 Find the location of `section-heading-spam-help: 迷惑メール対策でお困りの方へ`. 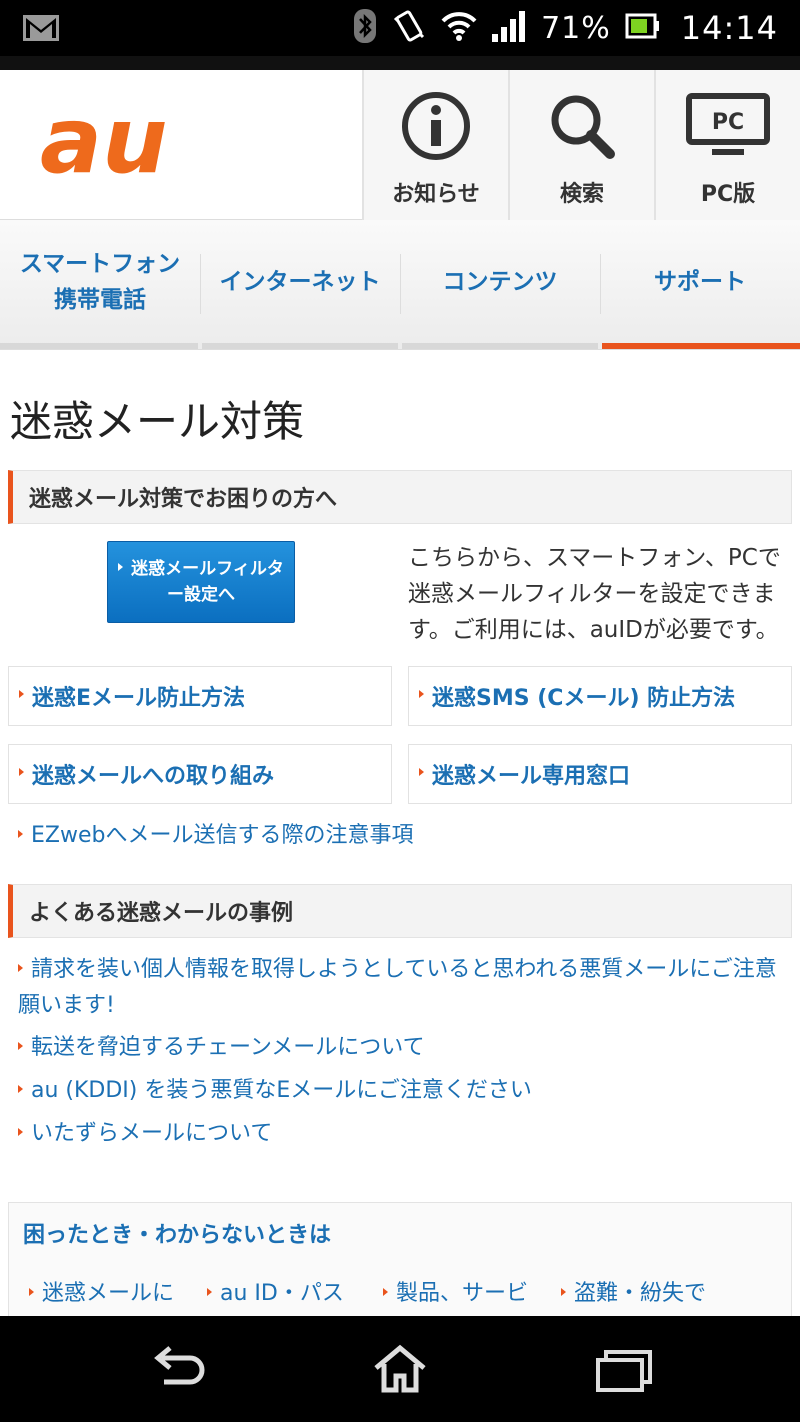

section-heading-spam-help: 迷惑メール対策でお困りの方へ is located at coordinates (400, 497).